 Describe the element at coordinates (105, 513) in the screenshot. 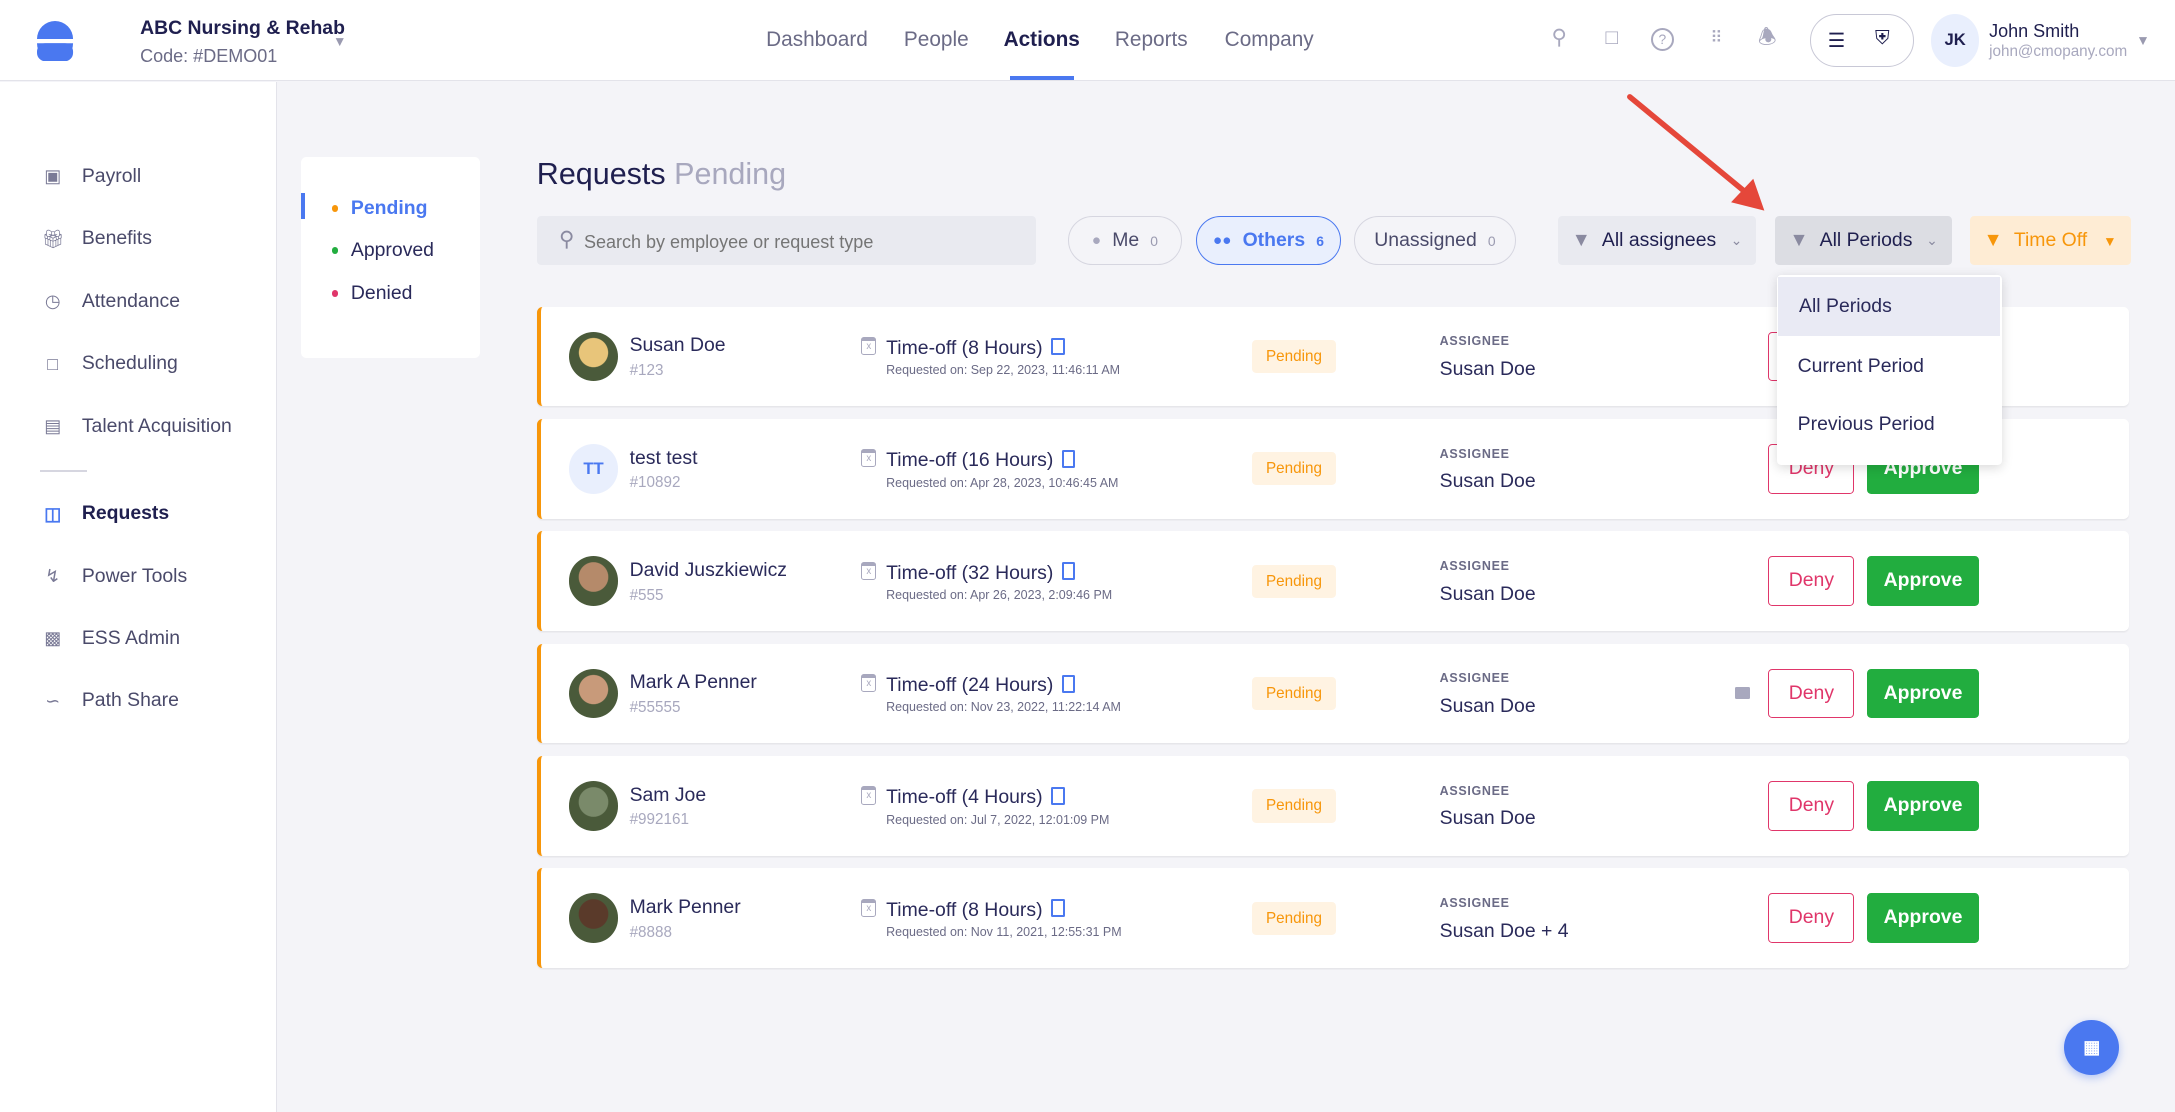

I see `sidebar-item-requests: ◫ Requests` at that location.